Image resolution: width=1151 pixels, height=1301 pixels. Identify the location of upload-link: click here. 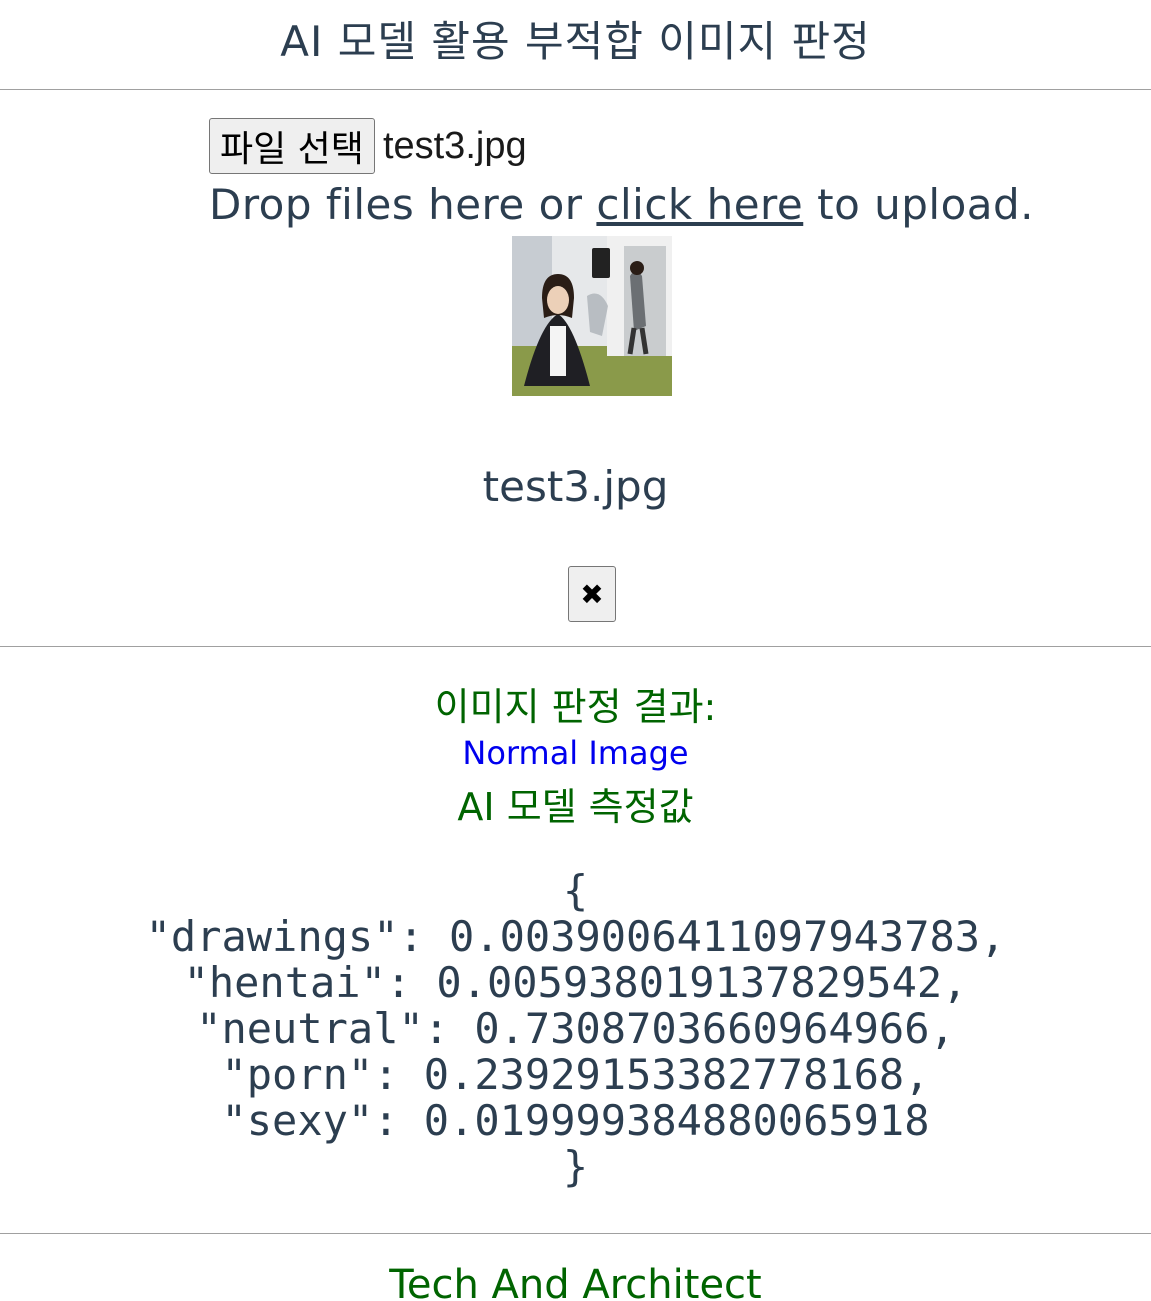
(699, 204).